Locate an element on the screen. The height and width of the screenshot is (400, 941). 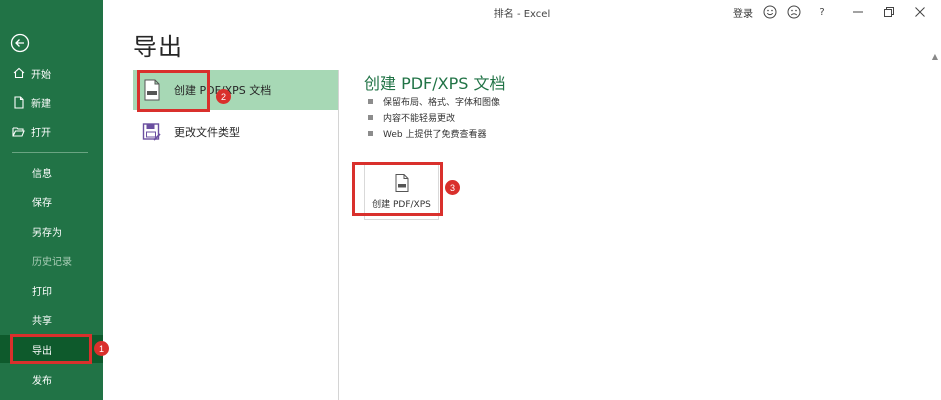
close-icon is located at coordinates (920, 12).